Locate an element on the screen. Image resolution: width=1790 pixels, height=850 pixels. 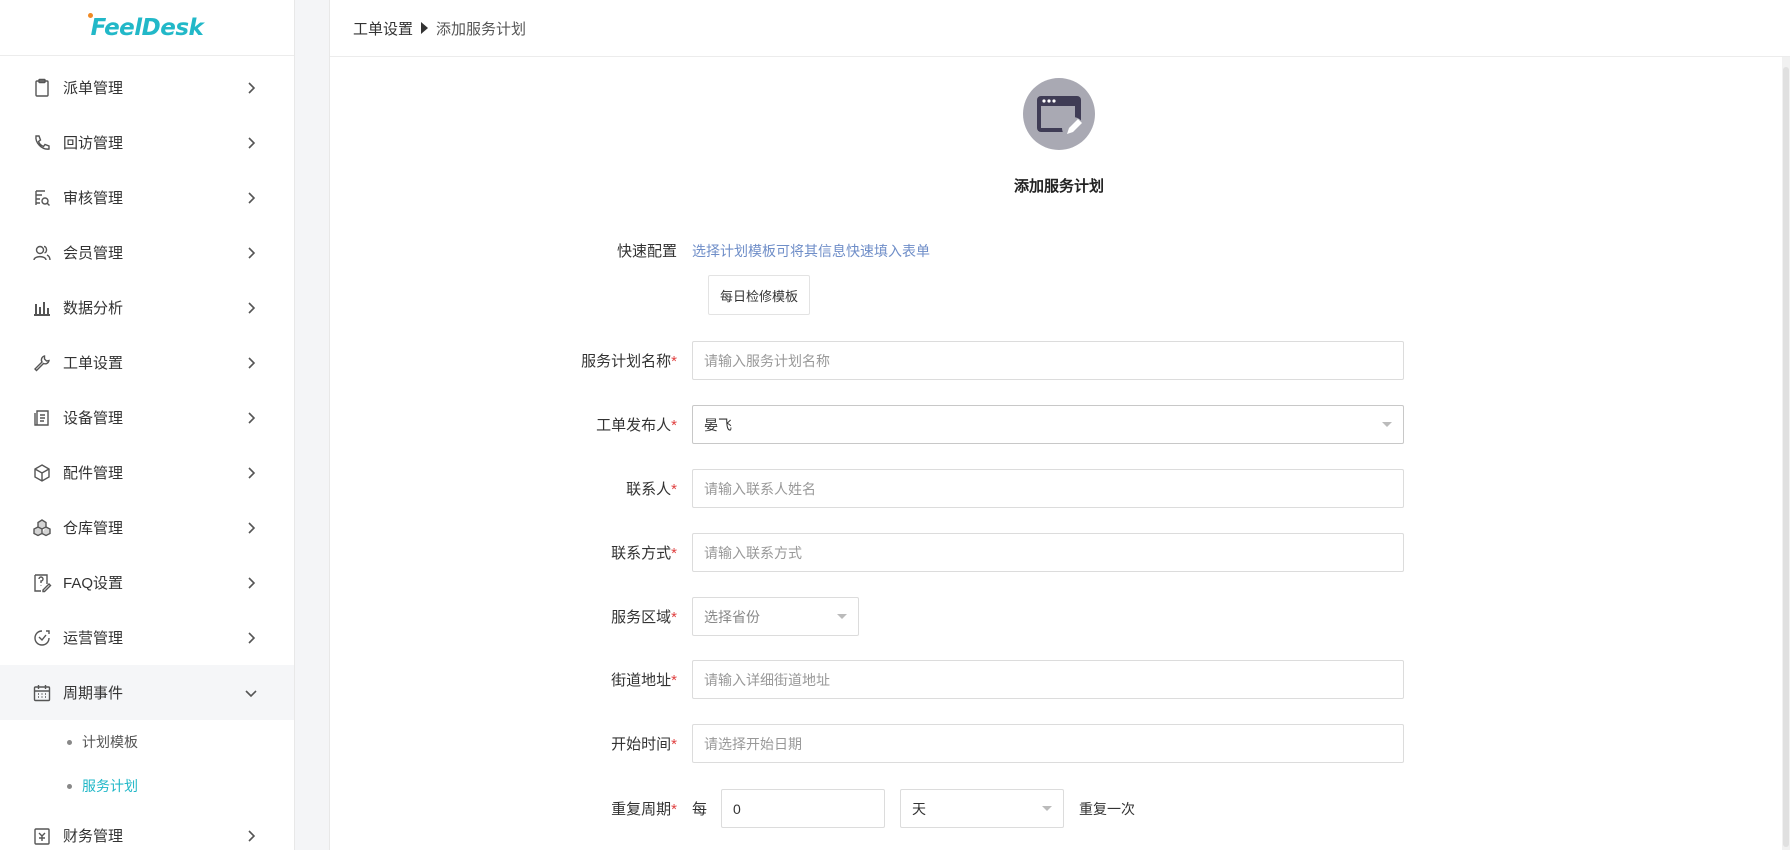
street-address-input: 请输入详细街道地址 is located at coordinates (1048, 679).